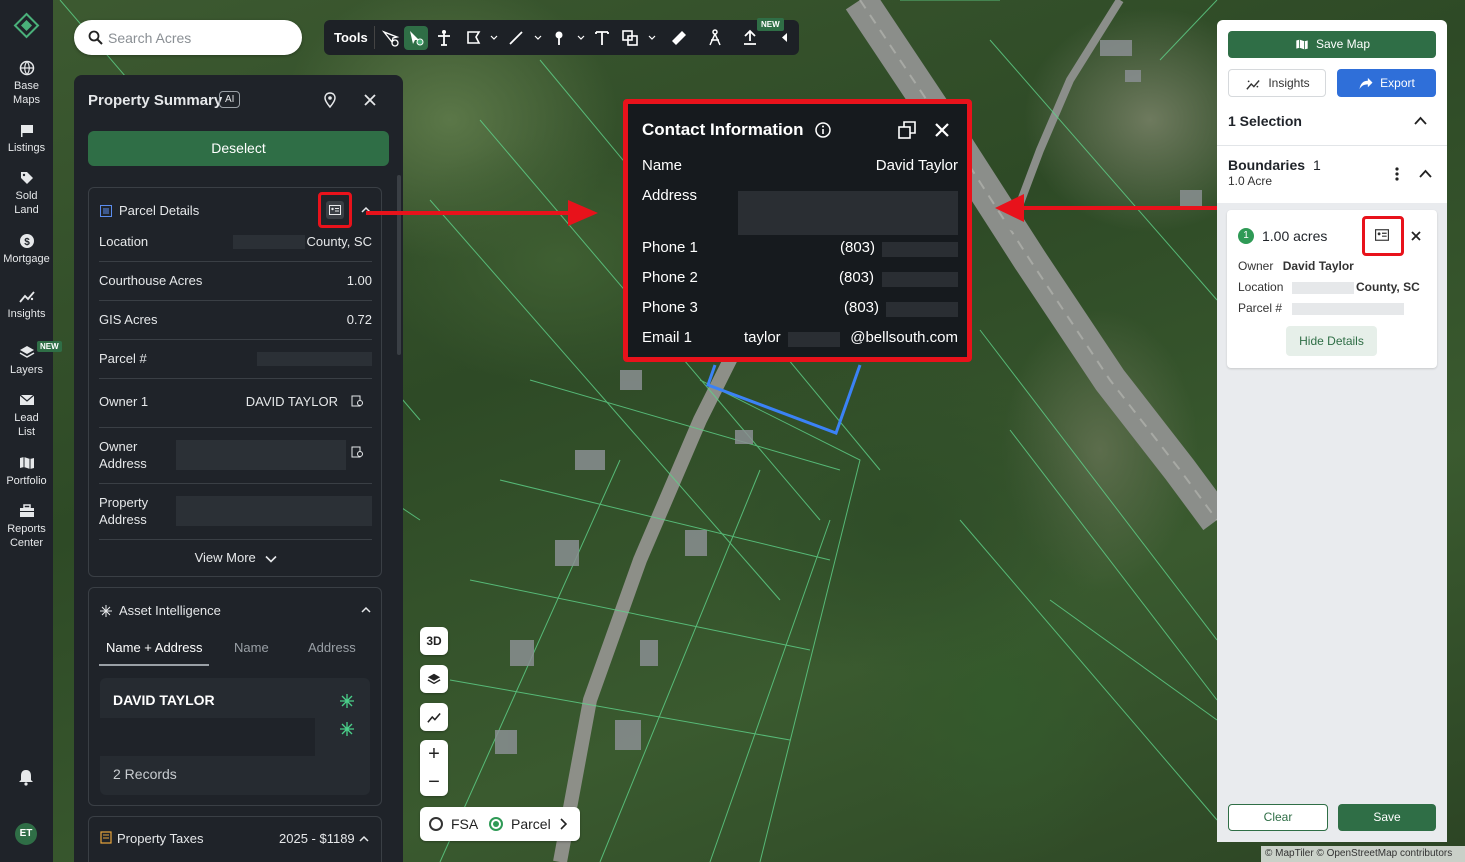 This screenshot has width=1465, height=862. I want to click on clear-button: Clear, so click(1278, 817).